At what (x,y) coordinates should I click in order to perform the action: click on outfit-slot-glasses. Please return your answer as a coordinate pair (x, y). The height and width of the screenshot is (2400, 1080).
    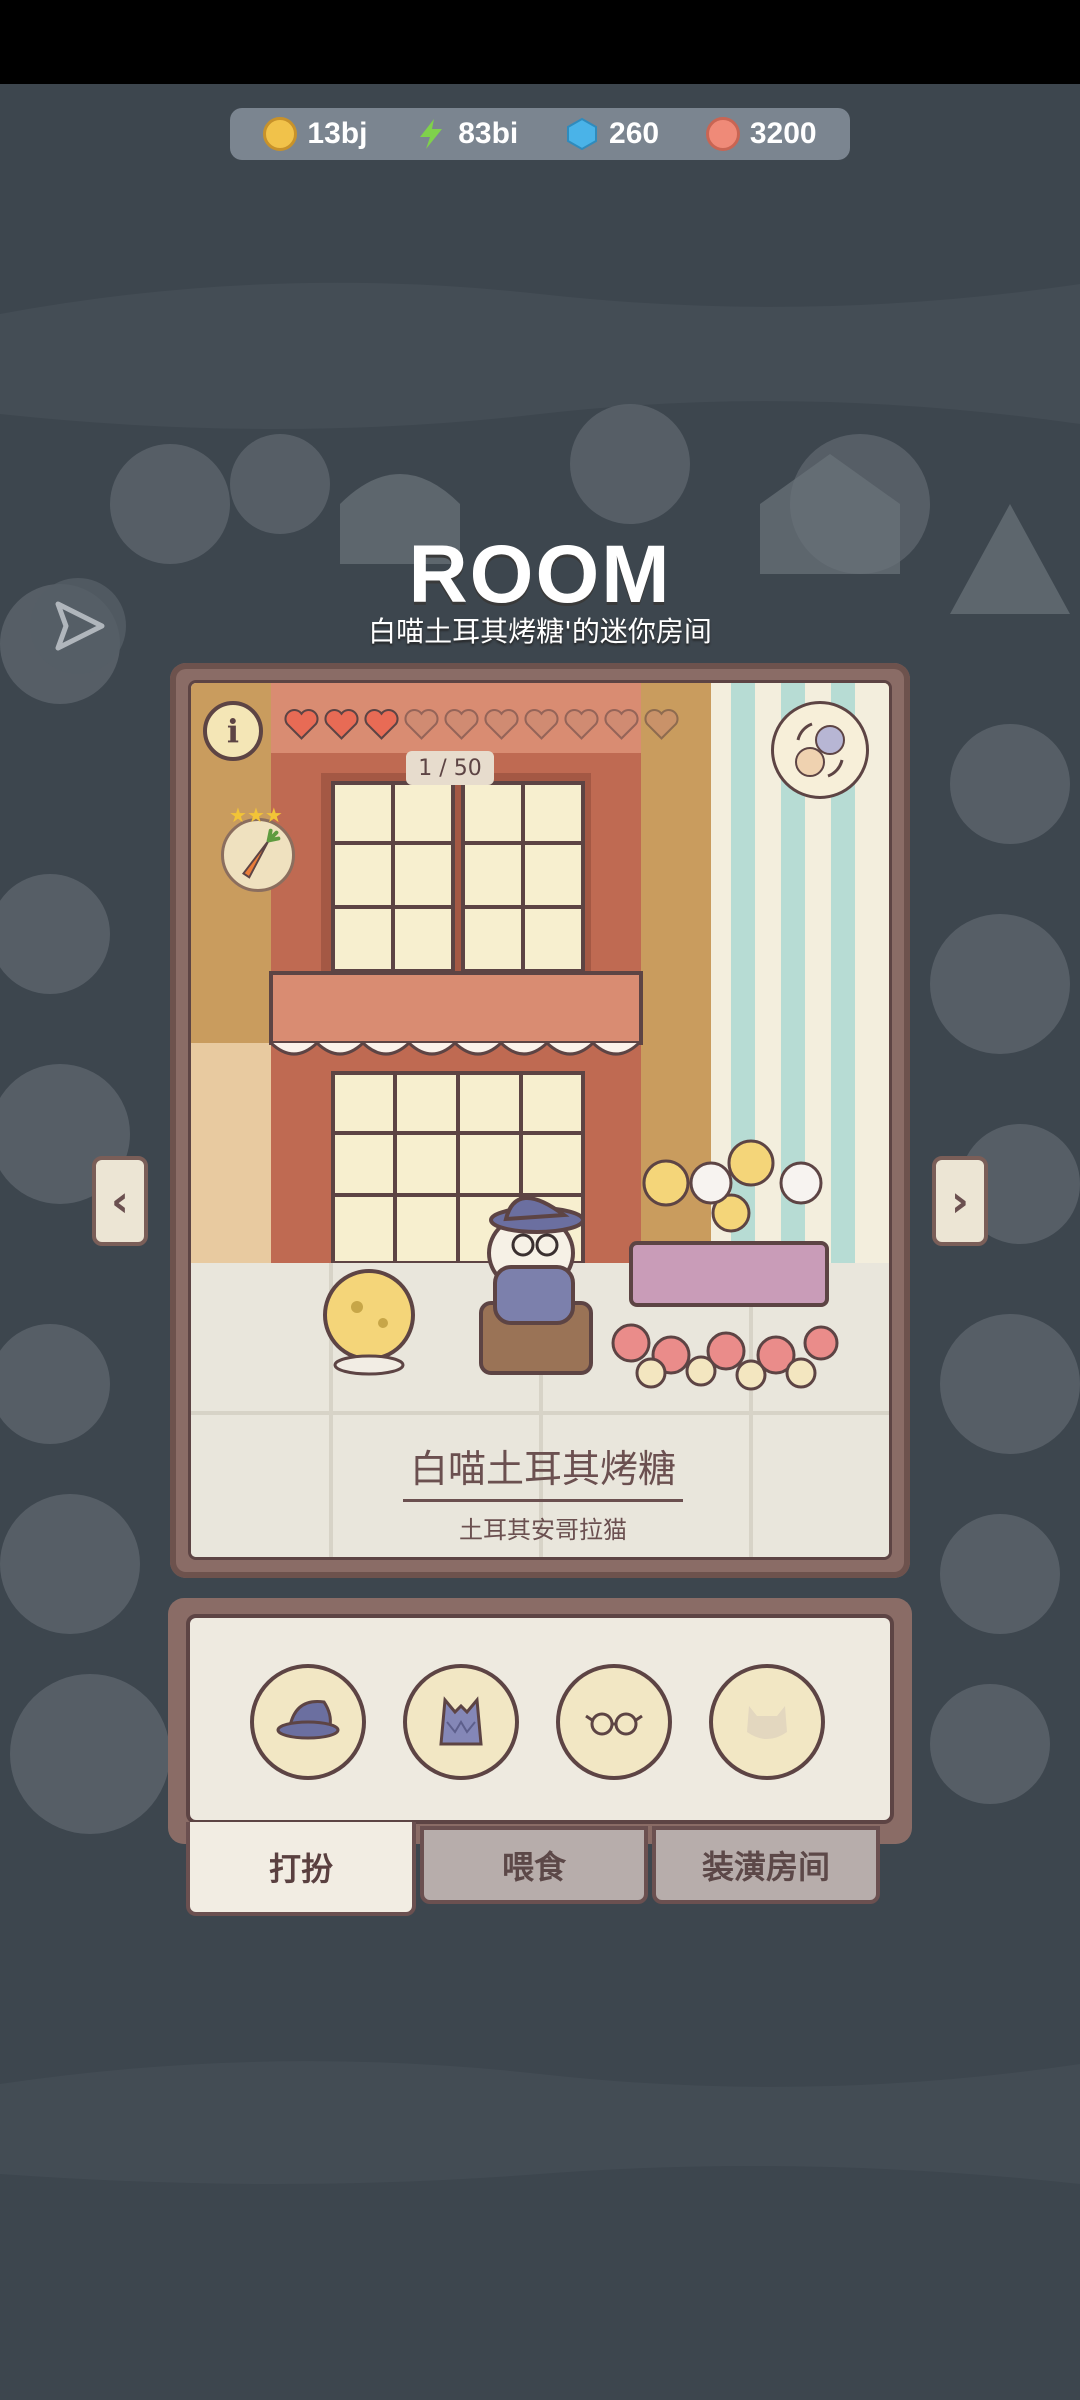
    Looking at the image, I should click on (614, 1722).